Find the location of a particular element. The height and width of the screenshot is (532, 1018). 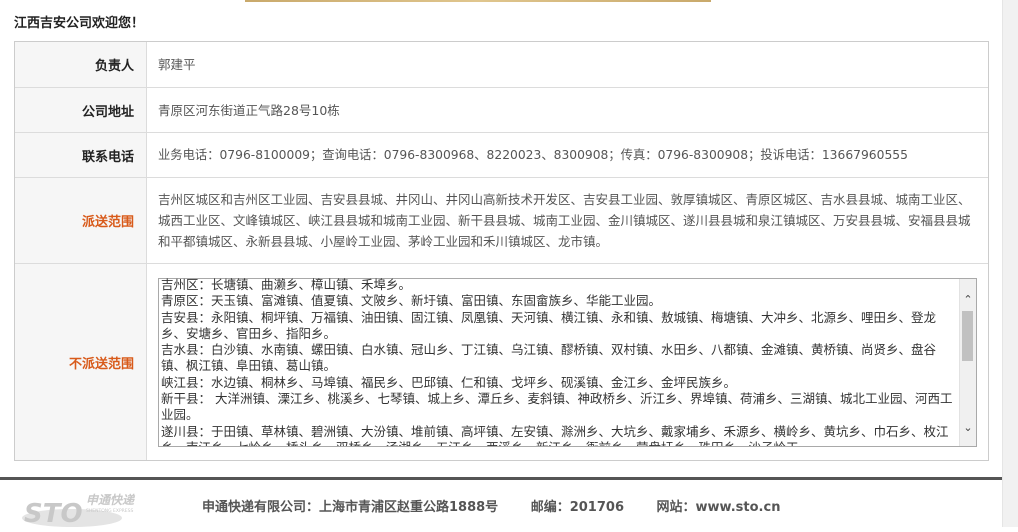

scroll-down-arrow-icon: ⌄ is located at coordinates (968, 427).